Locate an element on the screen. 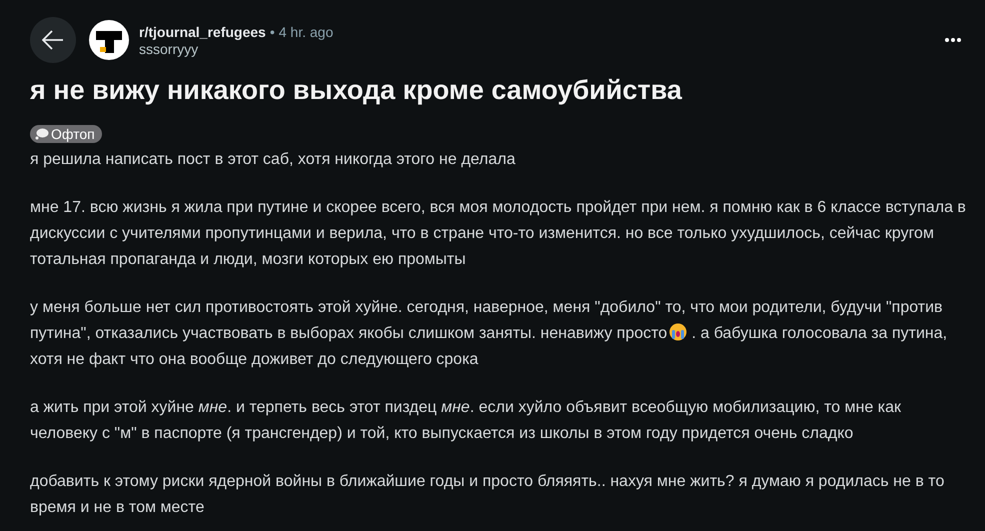 The height and width of the screenshot is (531, 985). back-button is located at coordinates (53, 40).